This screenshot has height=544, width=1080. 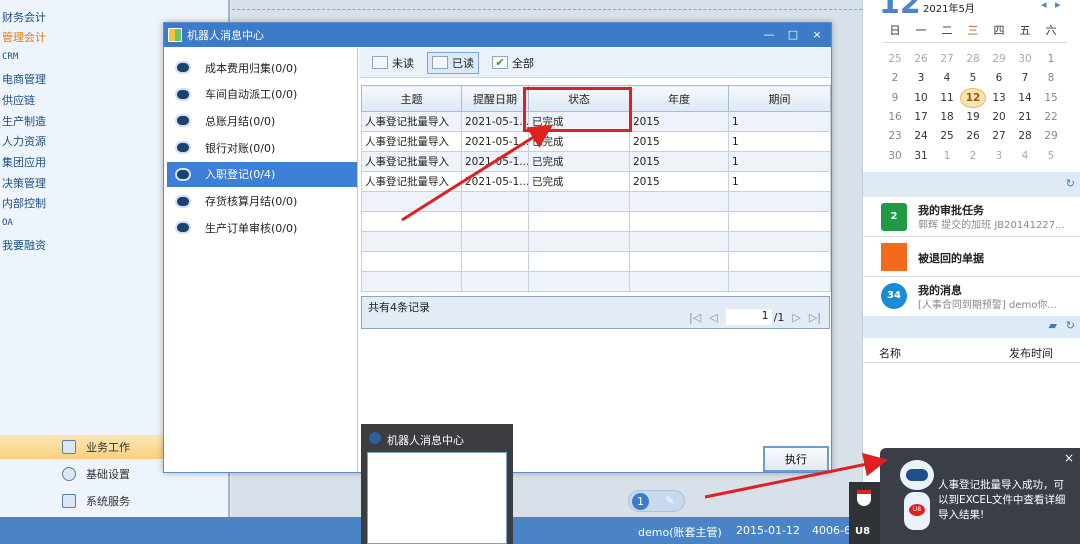 What do you see at coordinates (796, 475) in the screenshot?
I see `arrow-to-notification` at bounding box center [796, 475].